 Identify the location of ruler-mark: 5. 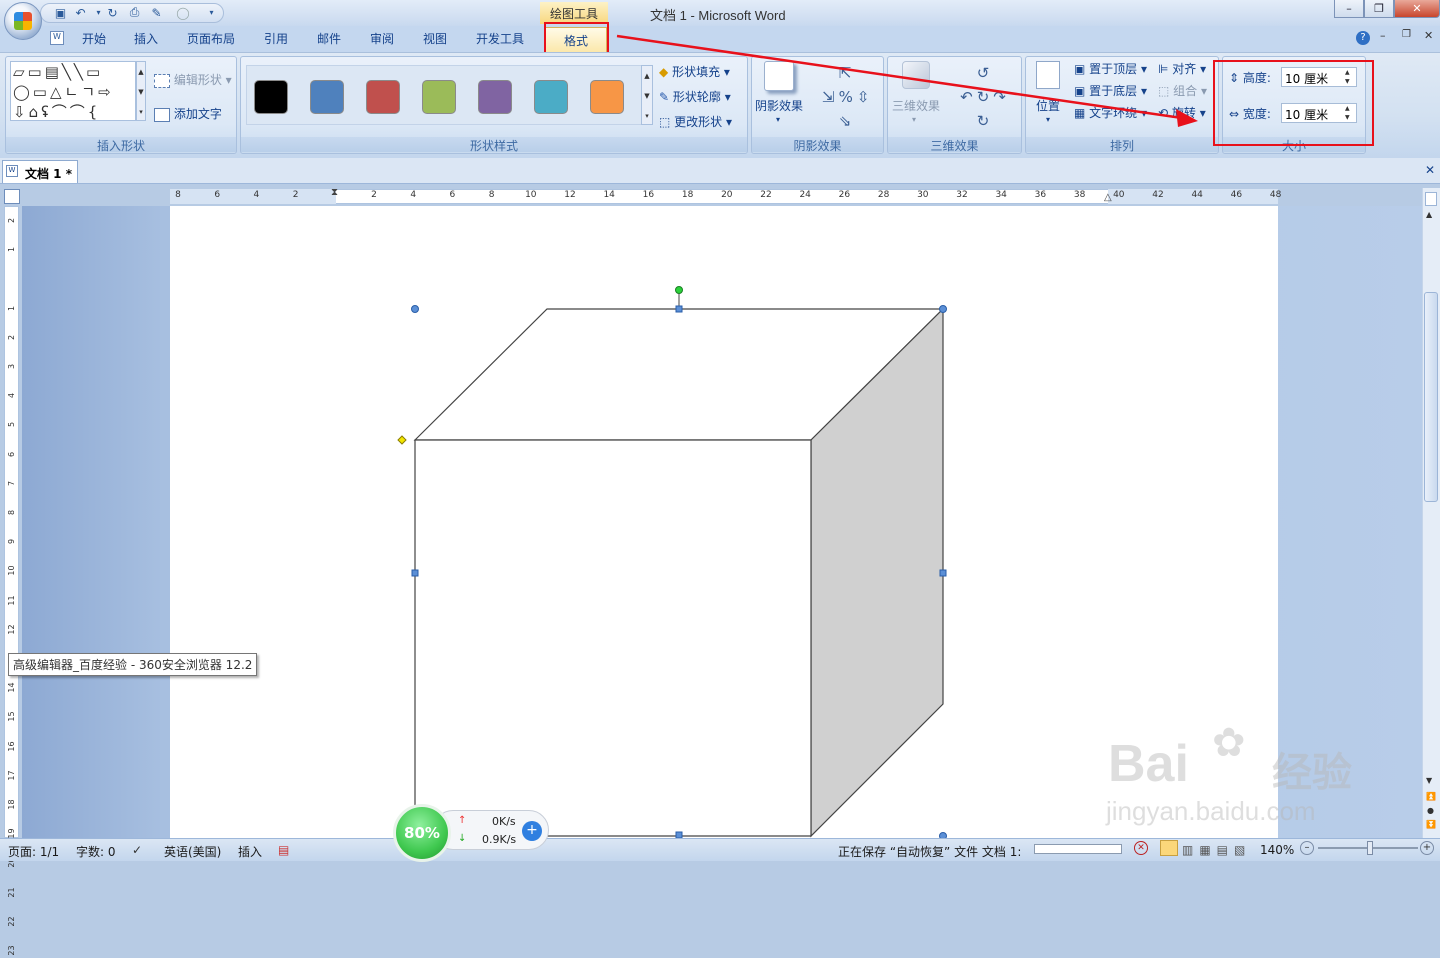
(11, 425).